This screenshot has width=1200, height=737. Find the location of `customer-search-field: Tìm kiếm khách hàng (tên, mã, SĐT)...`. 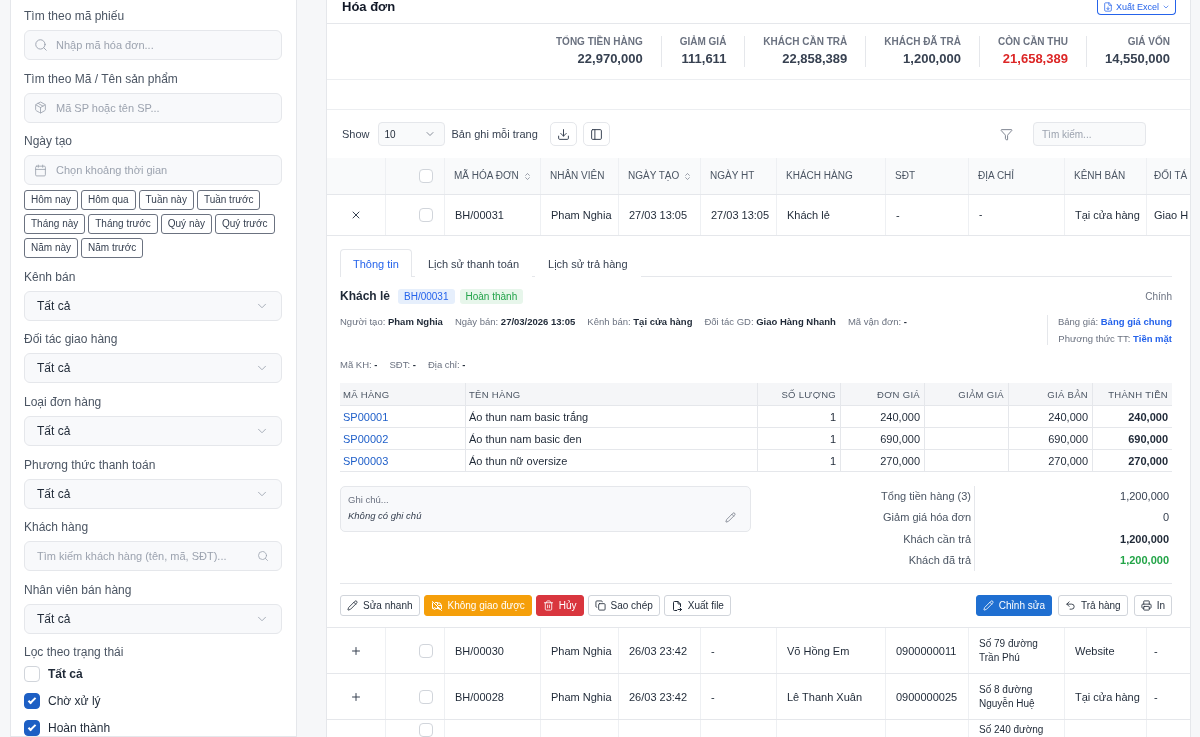

customer-search-field: Tìm kiếm khách hàng (tên, mã, SĐT)... is located at coordinates (153, 556).